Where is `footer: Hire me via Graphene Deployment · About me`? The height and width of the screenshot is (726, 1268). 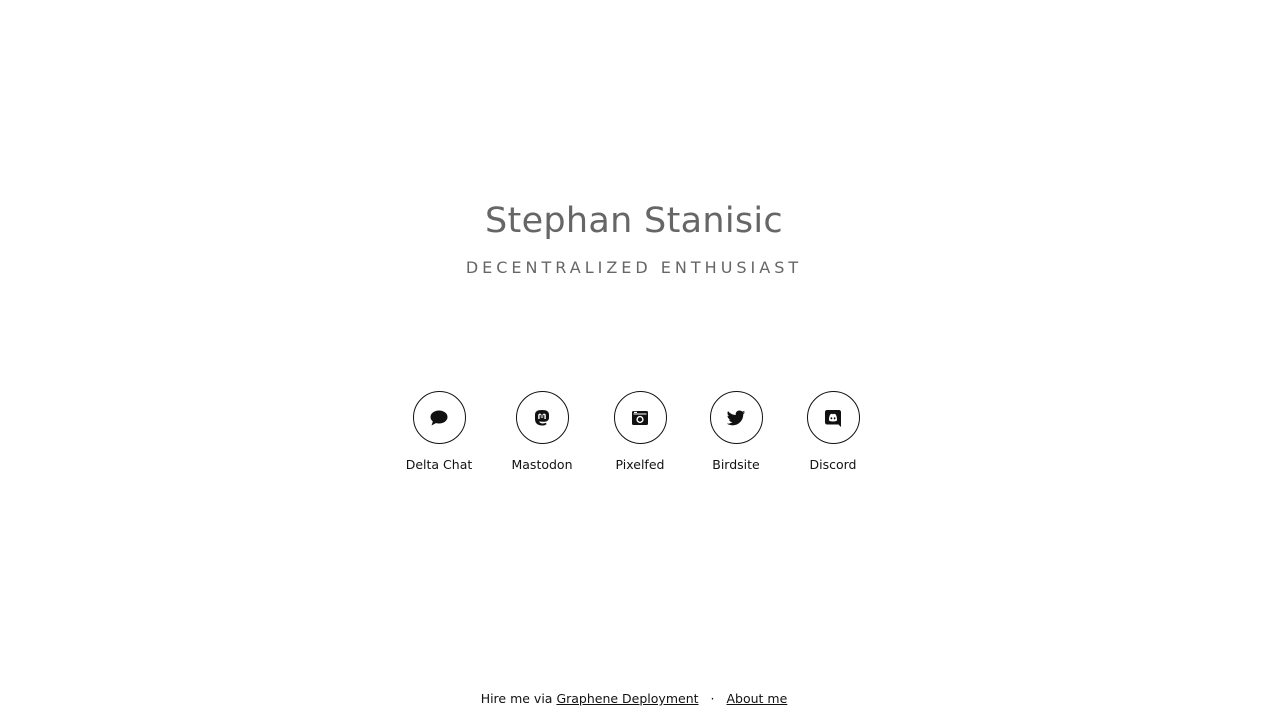 footer: Hire me via Graphene Deployment · About me is located at coordinates (634, 699).